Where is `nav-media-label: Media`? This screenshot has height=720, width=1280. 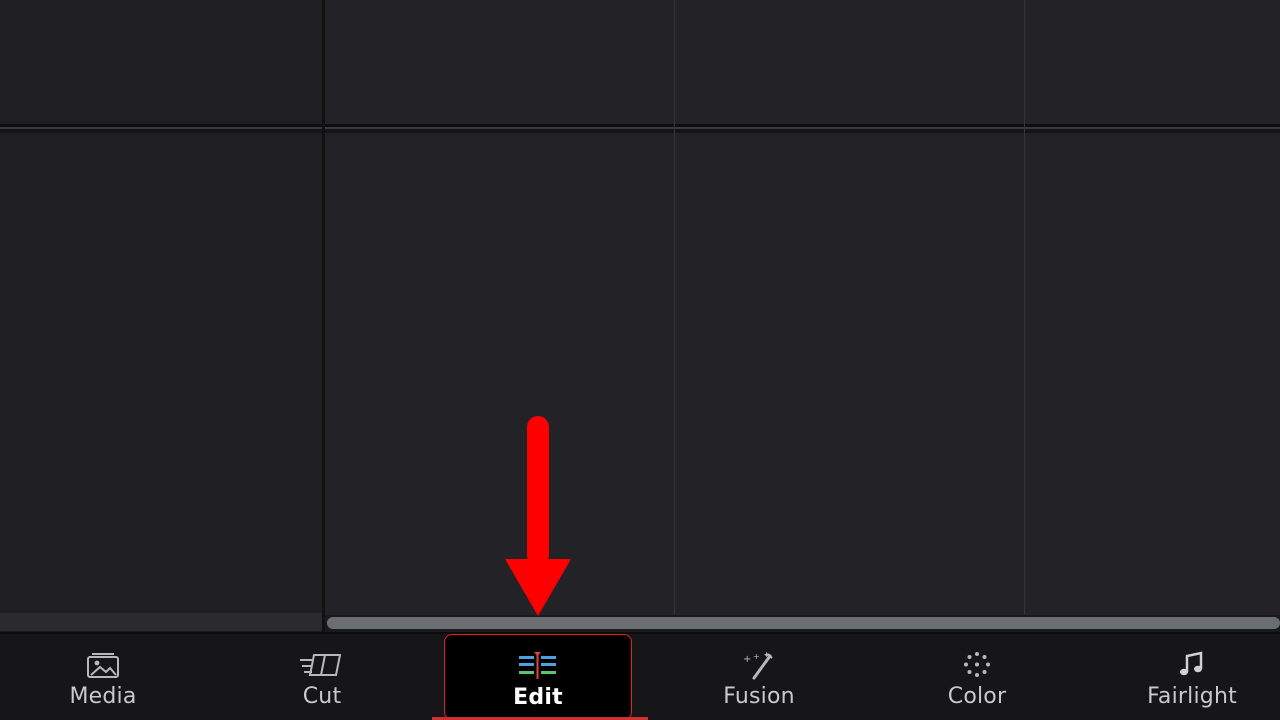 nav-media-label: Media is located at coordinates (103, 696).